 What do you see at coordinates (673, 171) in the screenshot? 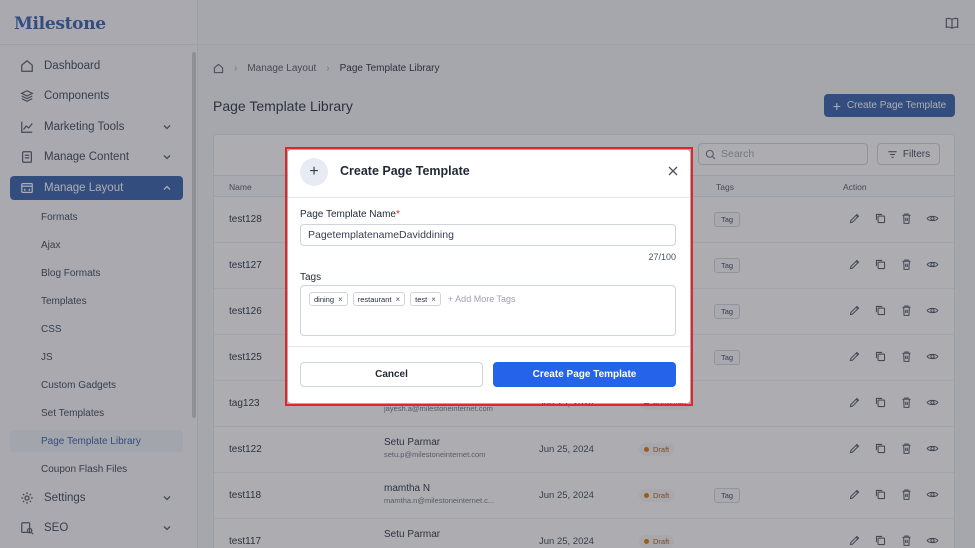
I see `close-icon` at bounding box center [673, 171].